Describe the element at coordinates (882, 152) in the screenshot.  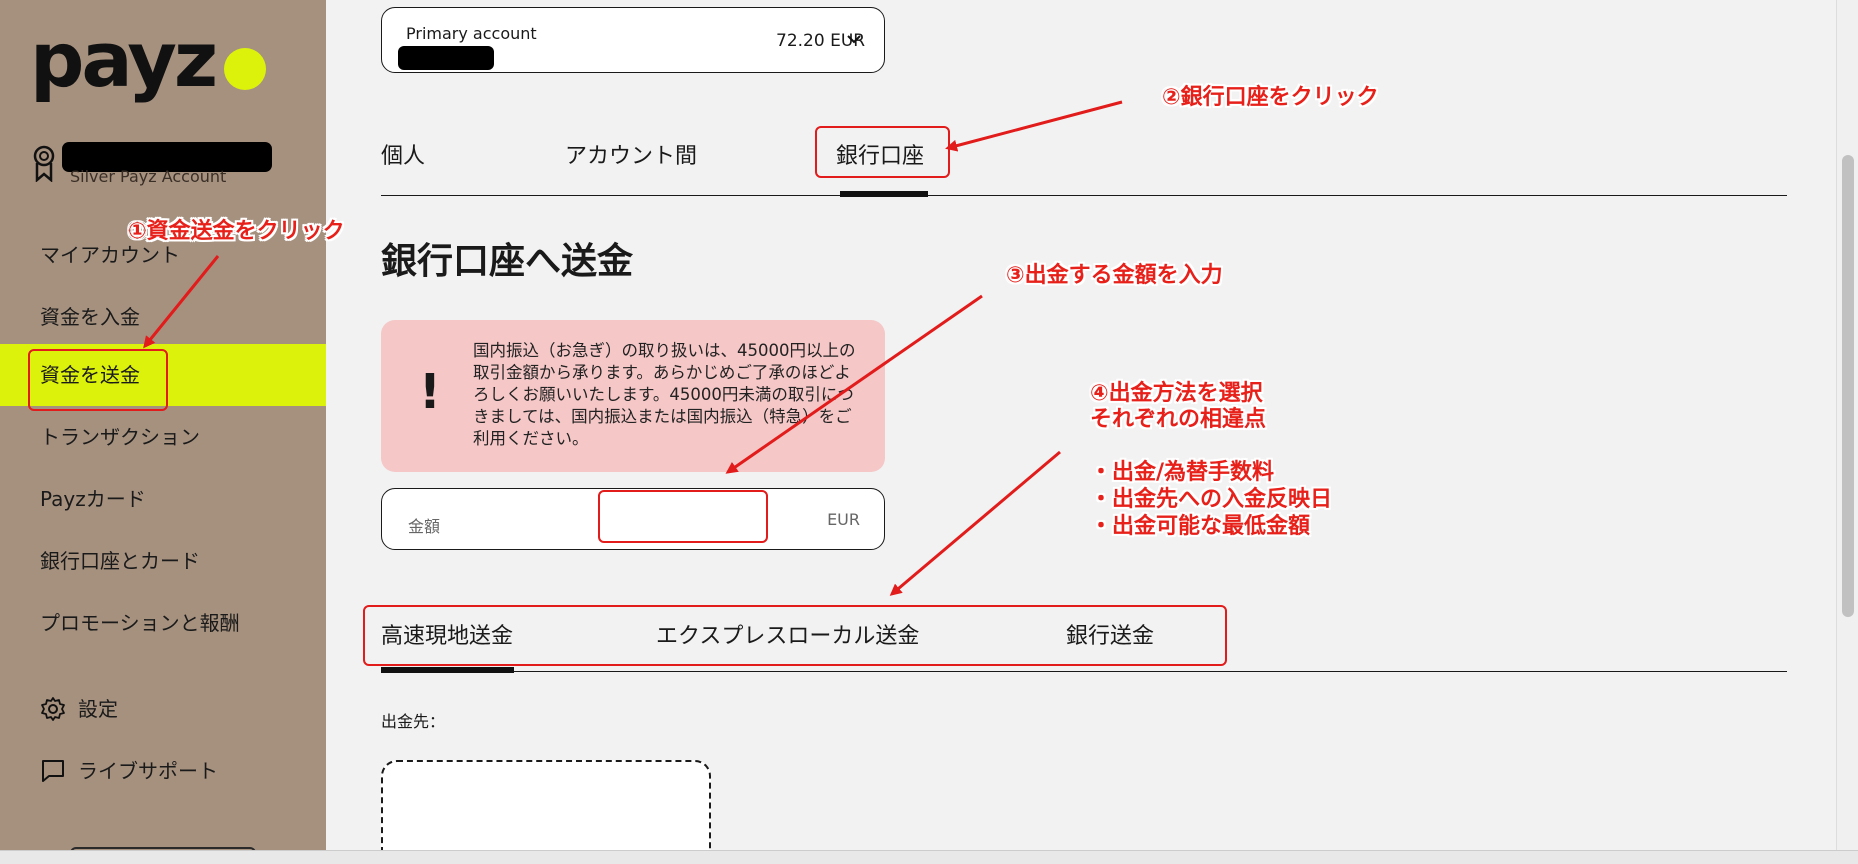
I see `annotation-box-bank-tab` at that location.